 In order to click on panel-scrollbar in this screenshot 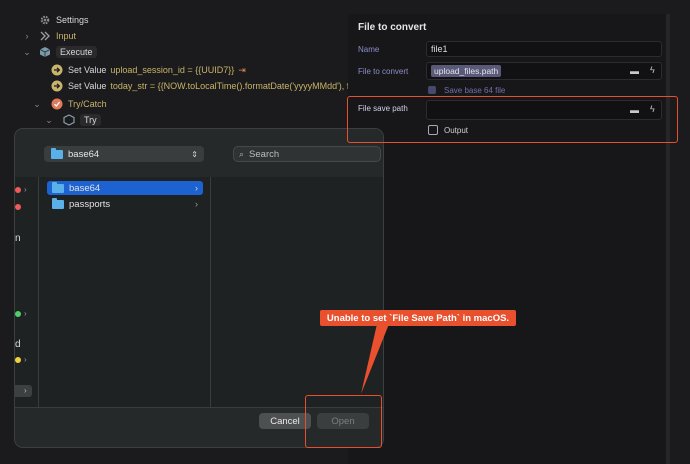, I will do `click(668, 239)`.